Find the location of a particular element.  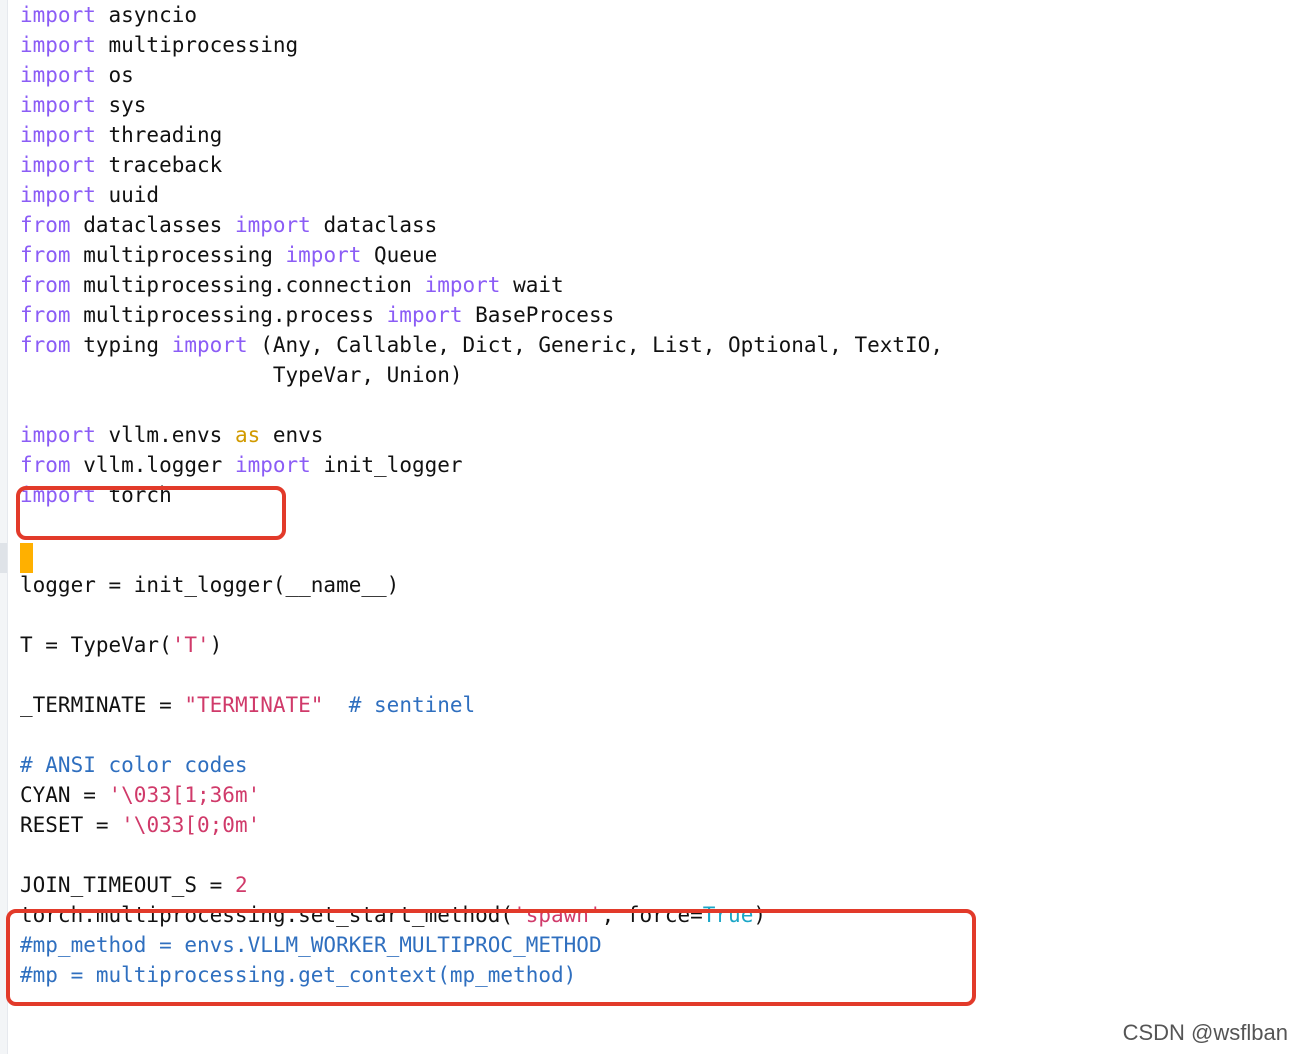

token-text: threading is located at coordinates (159, 135).